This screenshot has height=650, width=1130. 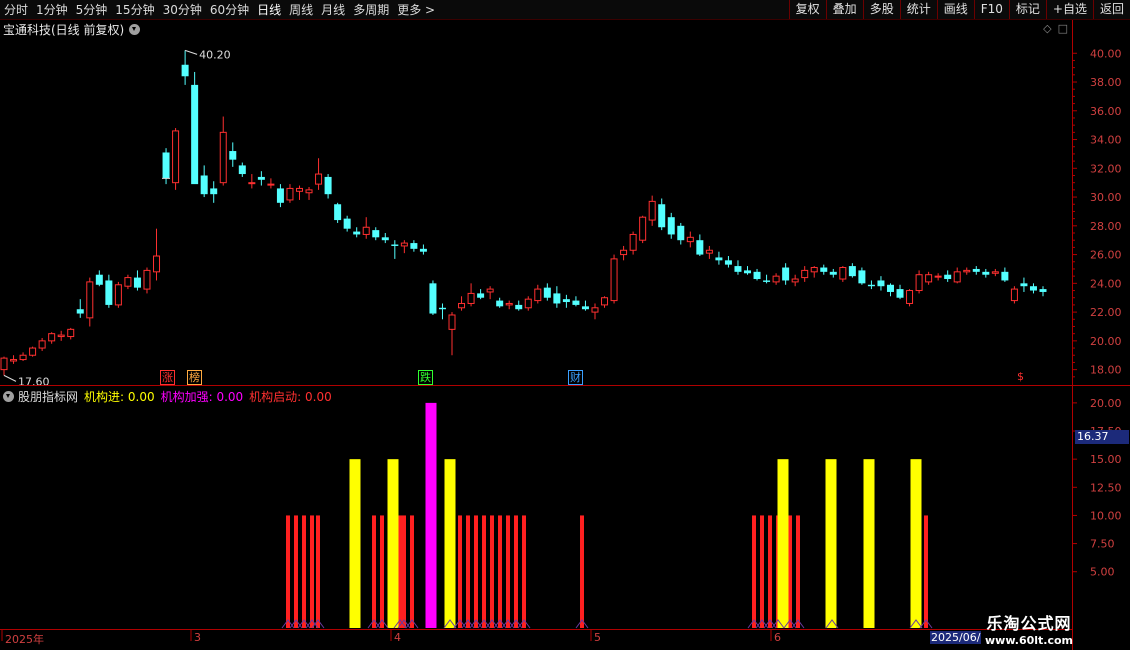 I want to click on date-axis-label: 5, so click(x=597, y=637).